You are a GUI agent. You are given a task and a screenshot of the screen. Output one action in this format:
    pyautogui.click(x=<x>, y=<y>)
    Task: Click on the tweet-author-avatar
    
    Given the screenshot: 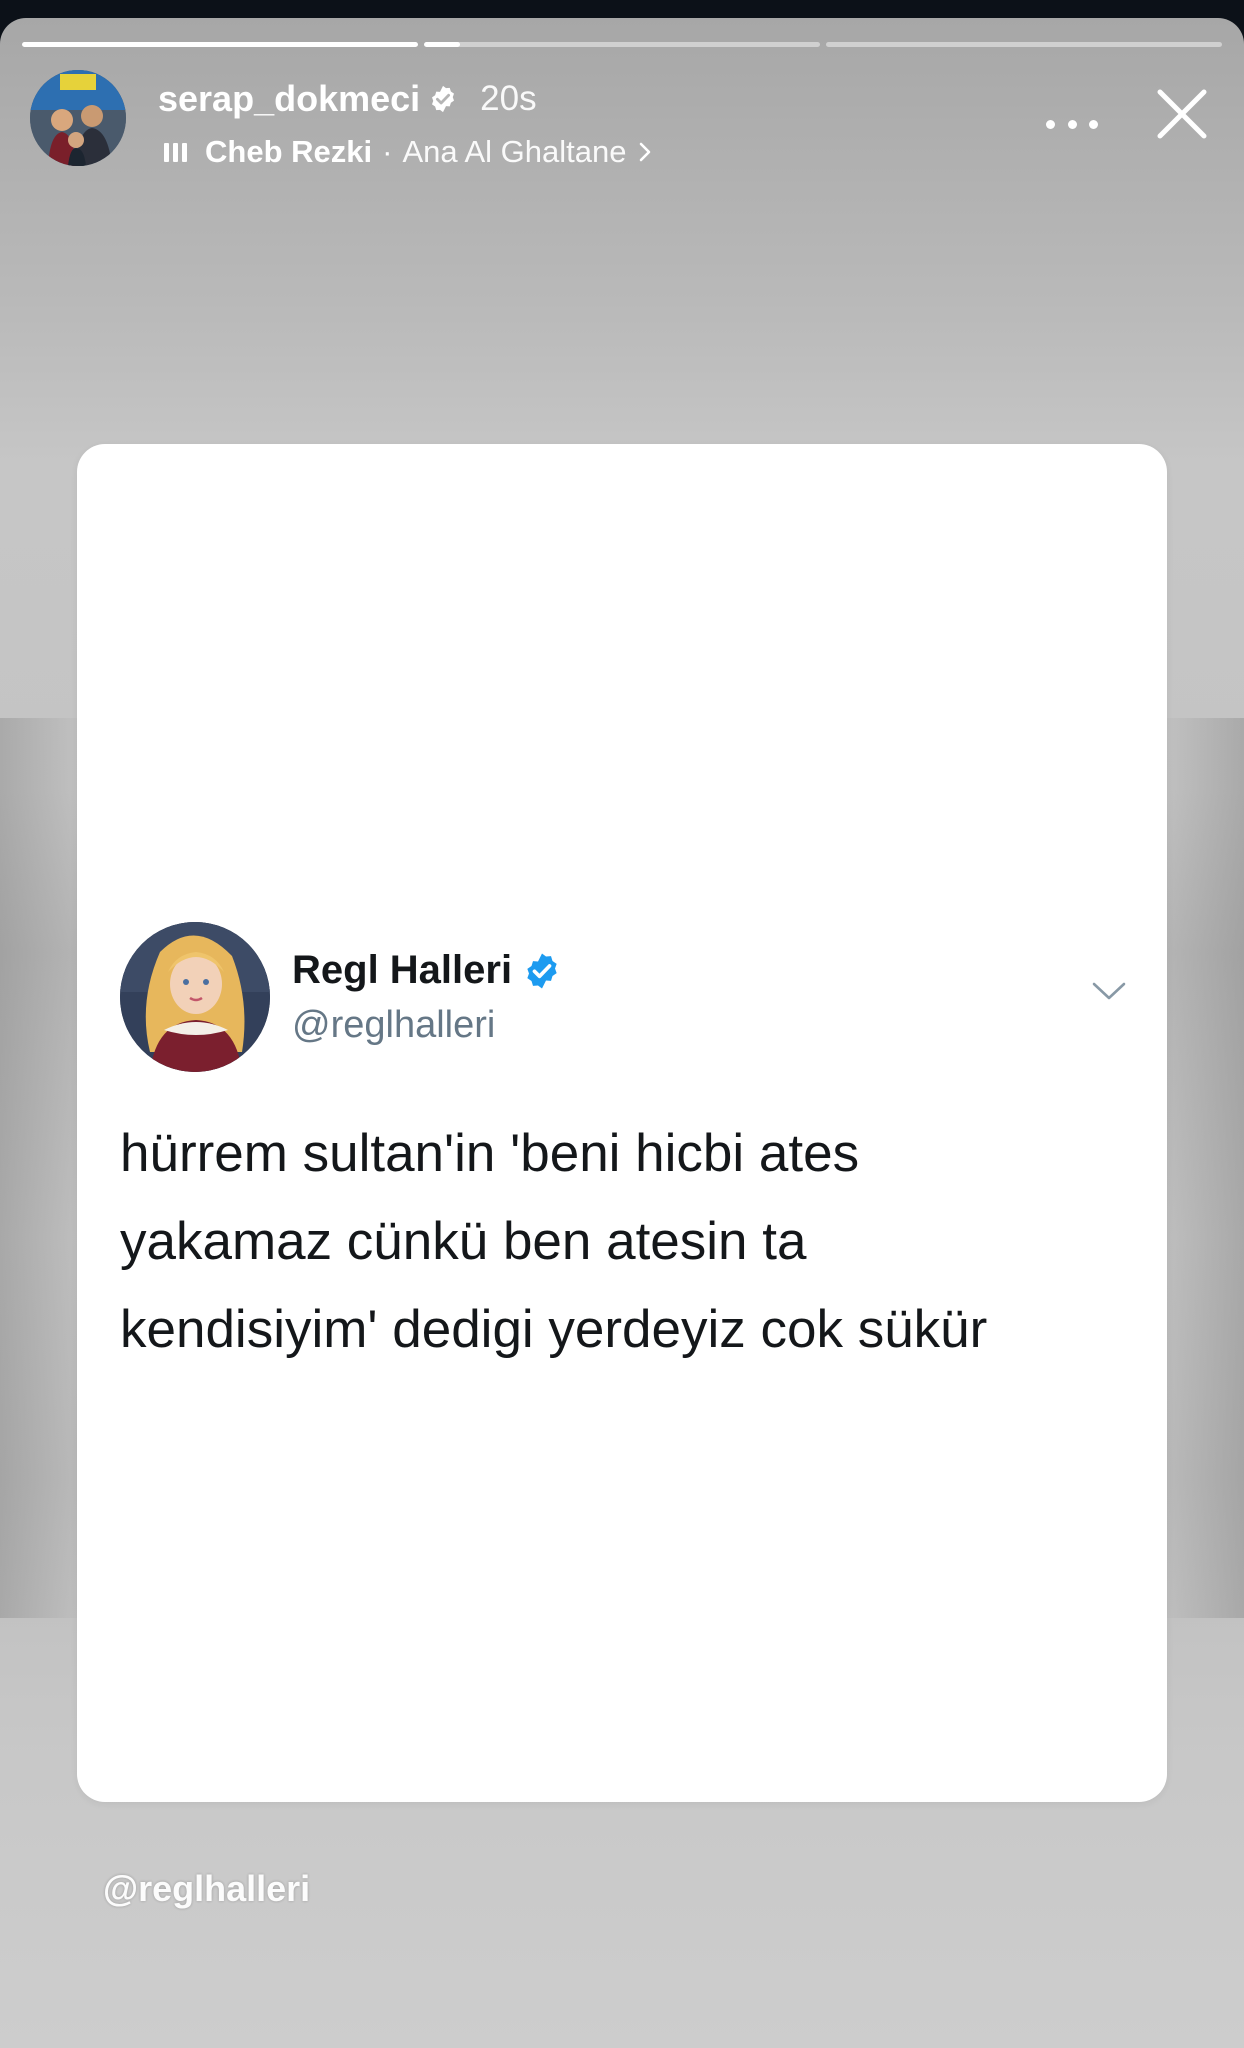 What is the action you would take?
    pyautogui.click(x=195, y=997)
    